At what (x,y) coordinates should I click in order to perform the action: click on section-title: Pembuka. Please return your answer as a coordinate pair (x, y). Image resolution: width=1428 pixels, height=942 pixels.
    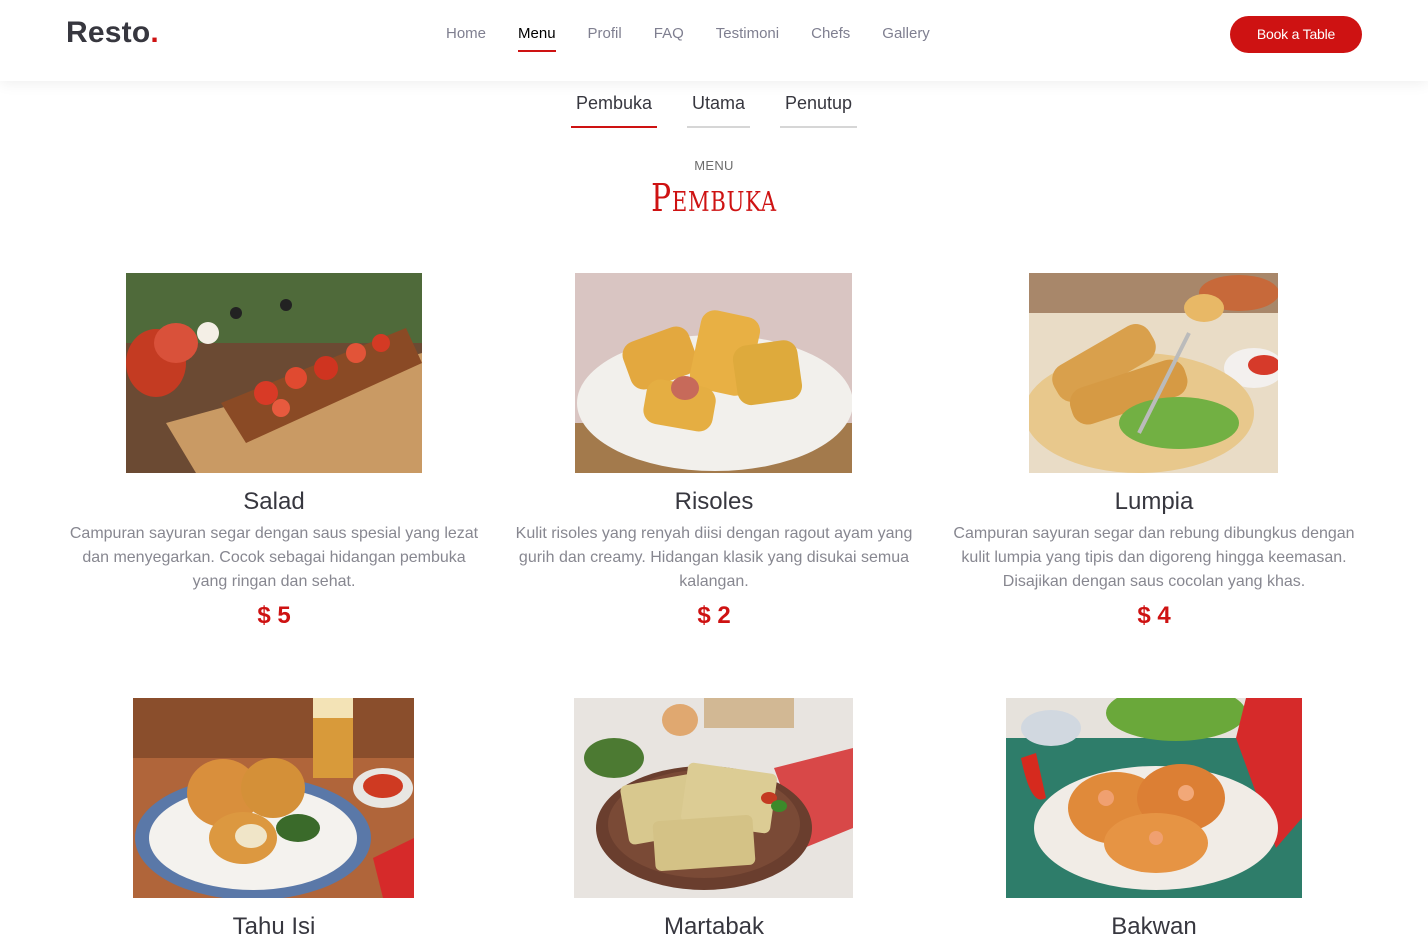
    Looking at the image, I should click on (714, 198).